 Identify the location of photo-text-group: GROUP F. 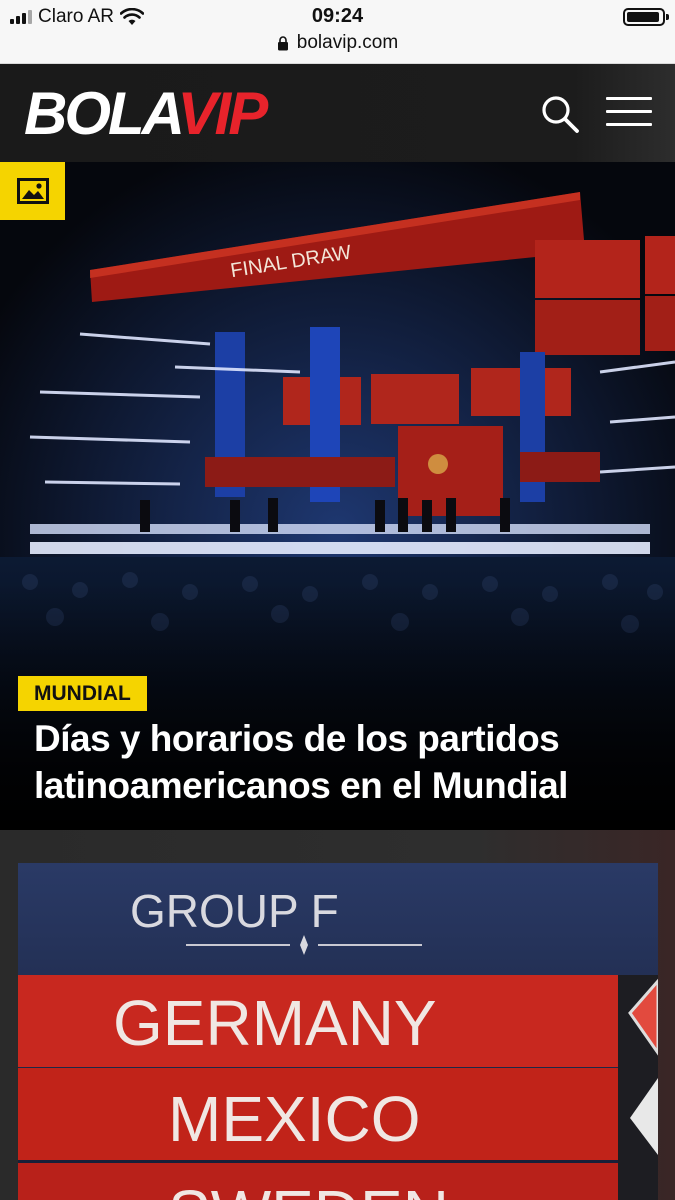
(234, 911).